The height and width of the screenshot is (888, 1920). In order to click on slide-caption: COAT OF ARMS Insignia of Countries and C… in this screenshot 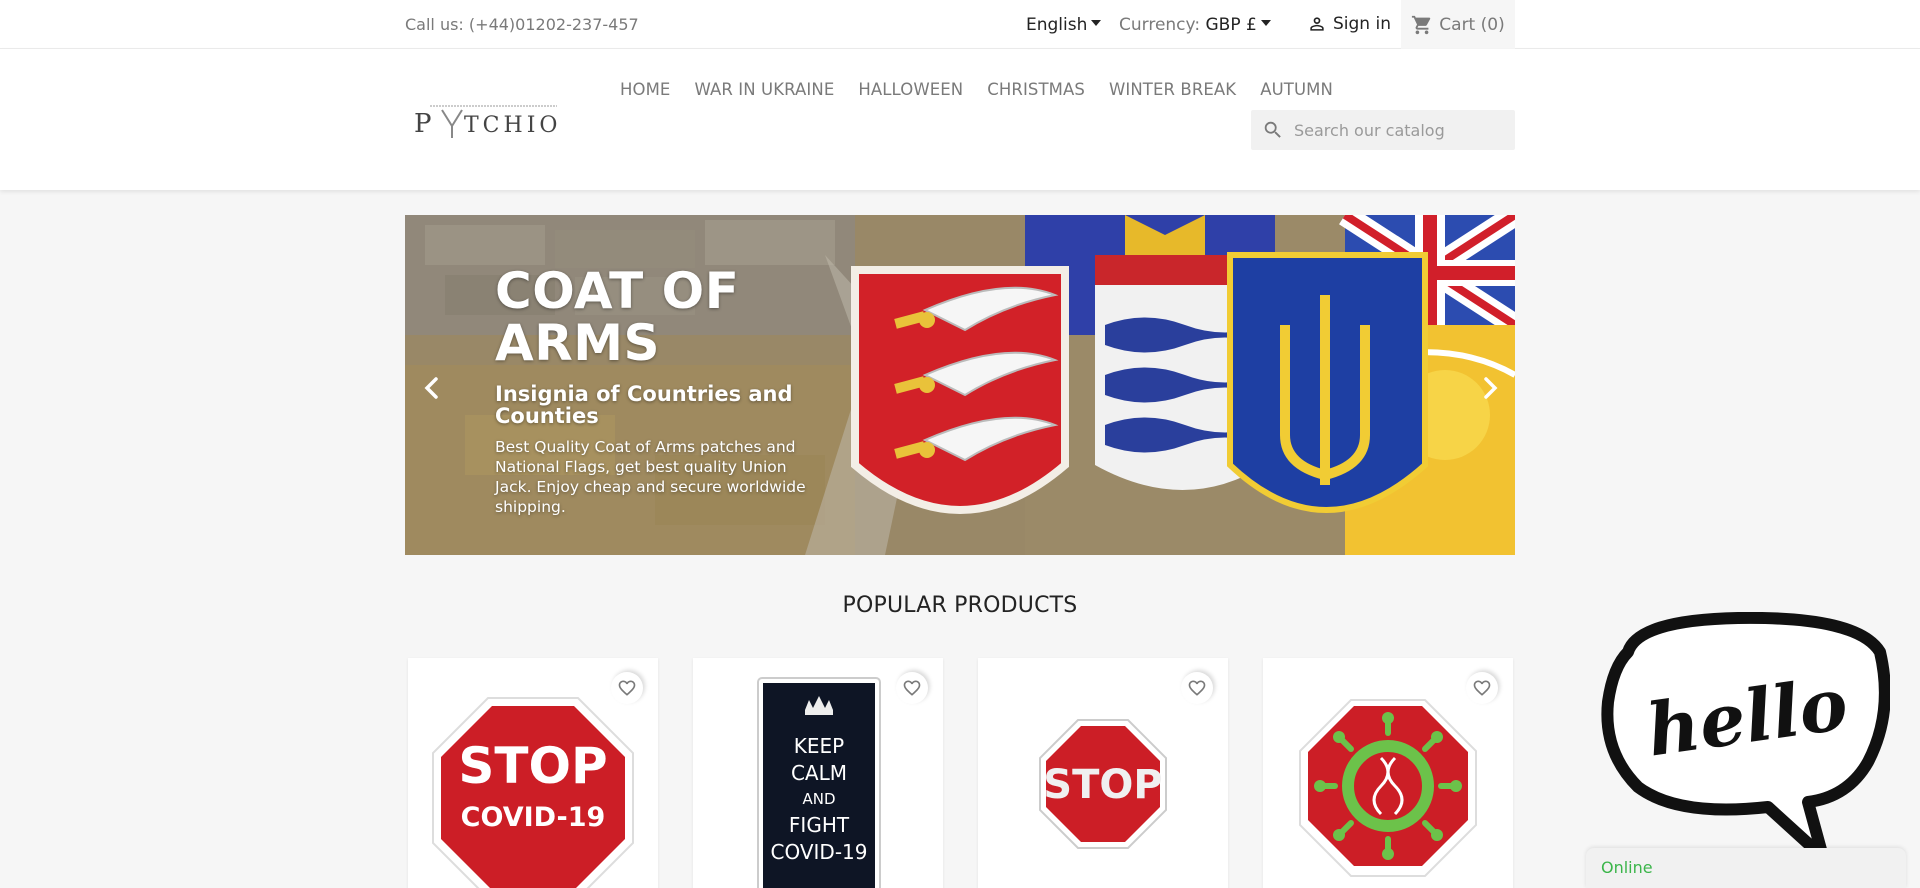, I will do `click(665, 391)`.